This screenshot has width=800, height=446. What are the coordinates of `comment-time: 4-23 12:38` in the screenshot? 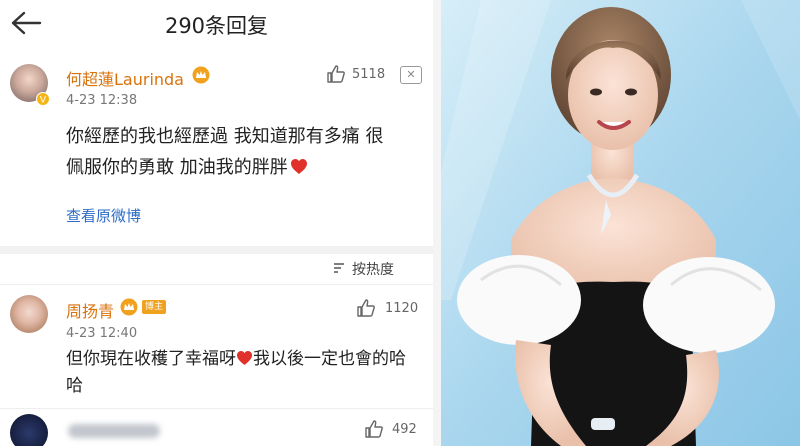 It's located at (102, 100).